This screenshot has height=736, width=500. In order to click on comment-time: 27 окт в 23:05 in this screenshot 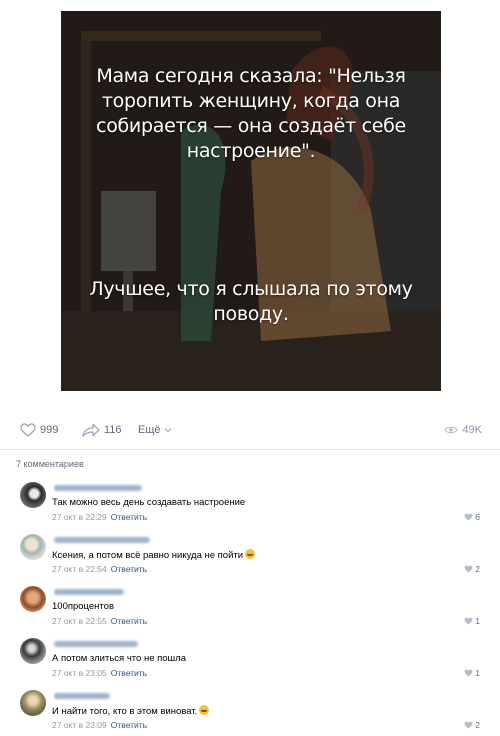, I will do `click(79, 673)`.